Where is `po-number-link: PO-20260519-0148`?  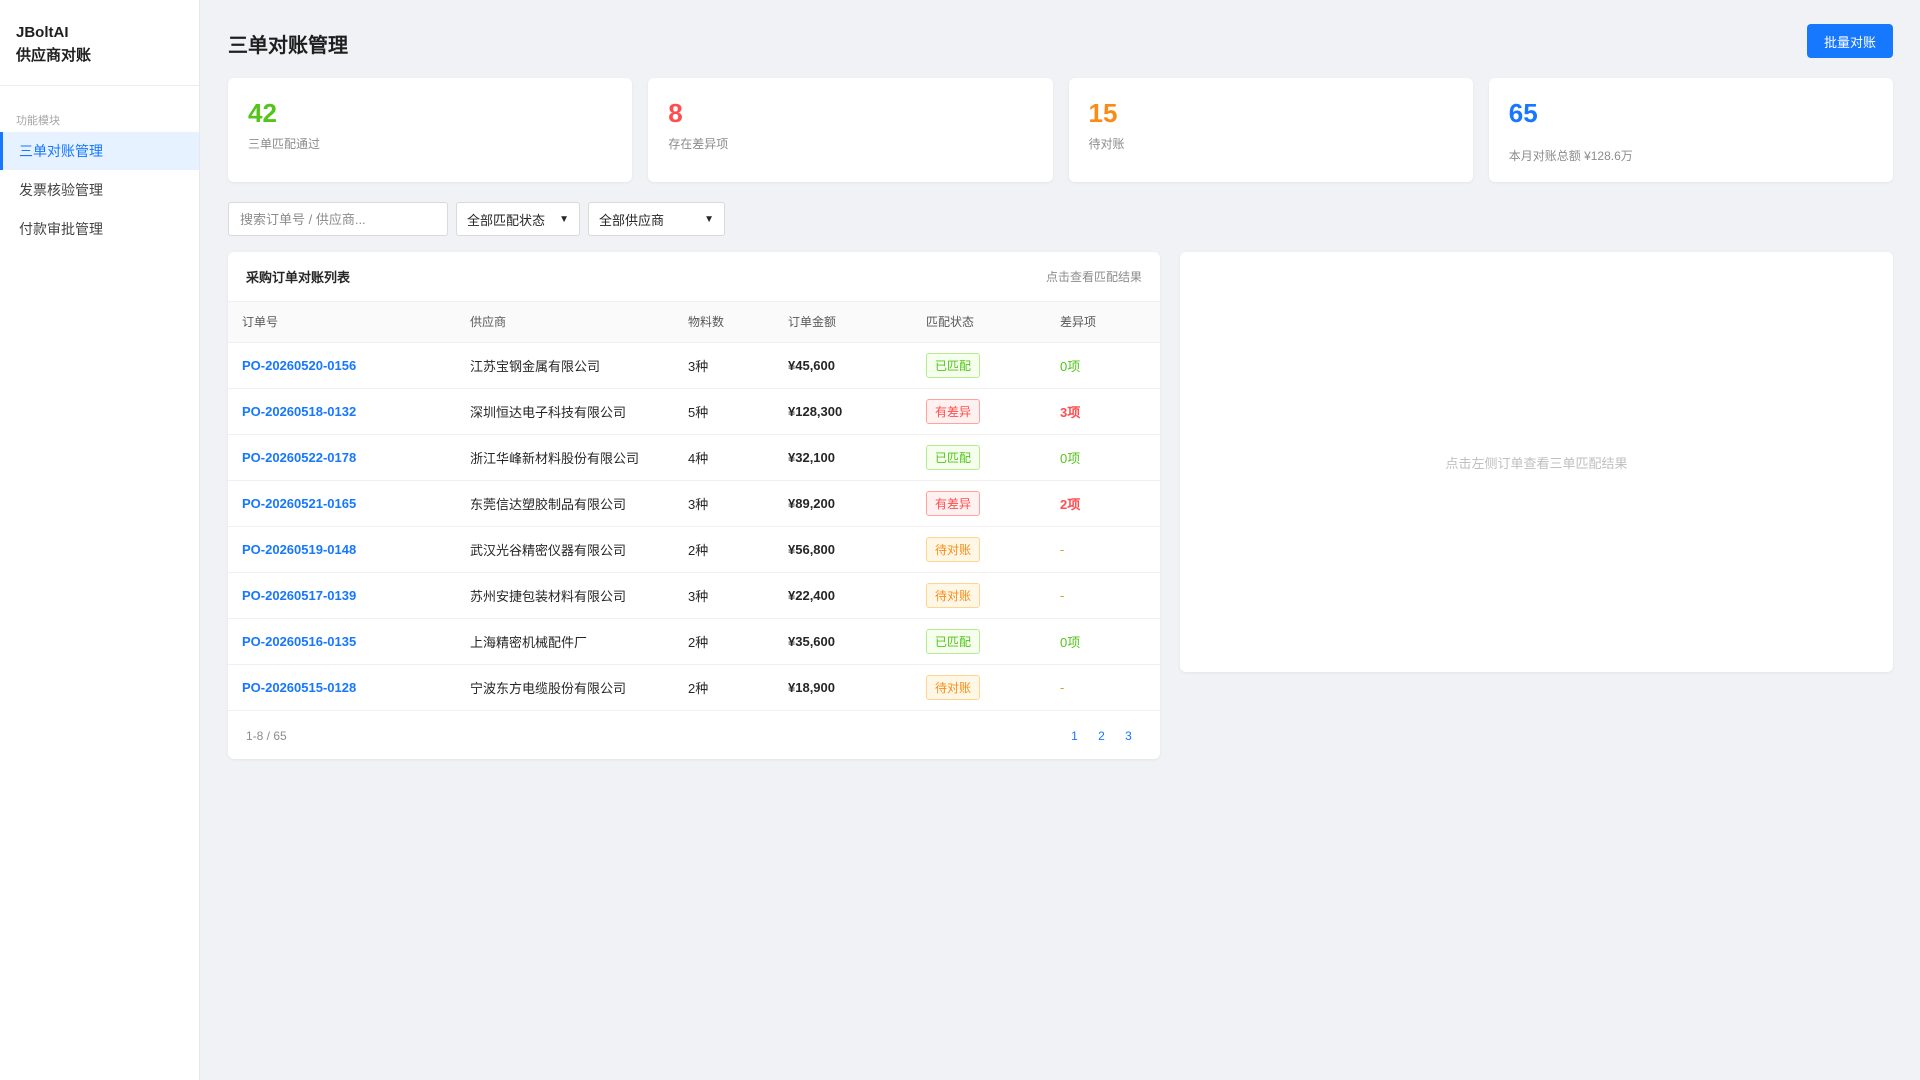 po-number-link: PO-20260519-0148 is located at coordinates (299, 549).